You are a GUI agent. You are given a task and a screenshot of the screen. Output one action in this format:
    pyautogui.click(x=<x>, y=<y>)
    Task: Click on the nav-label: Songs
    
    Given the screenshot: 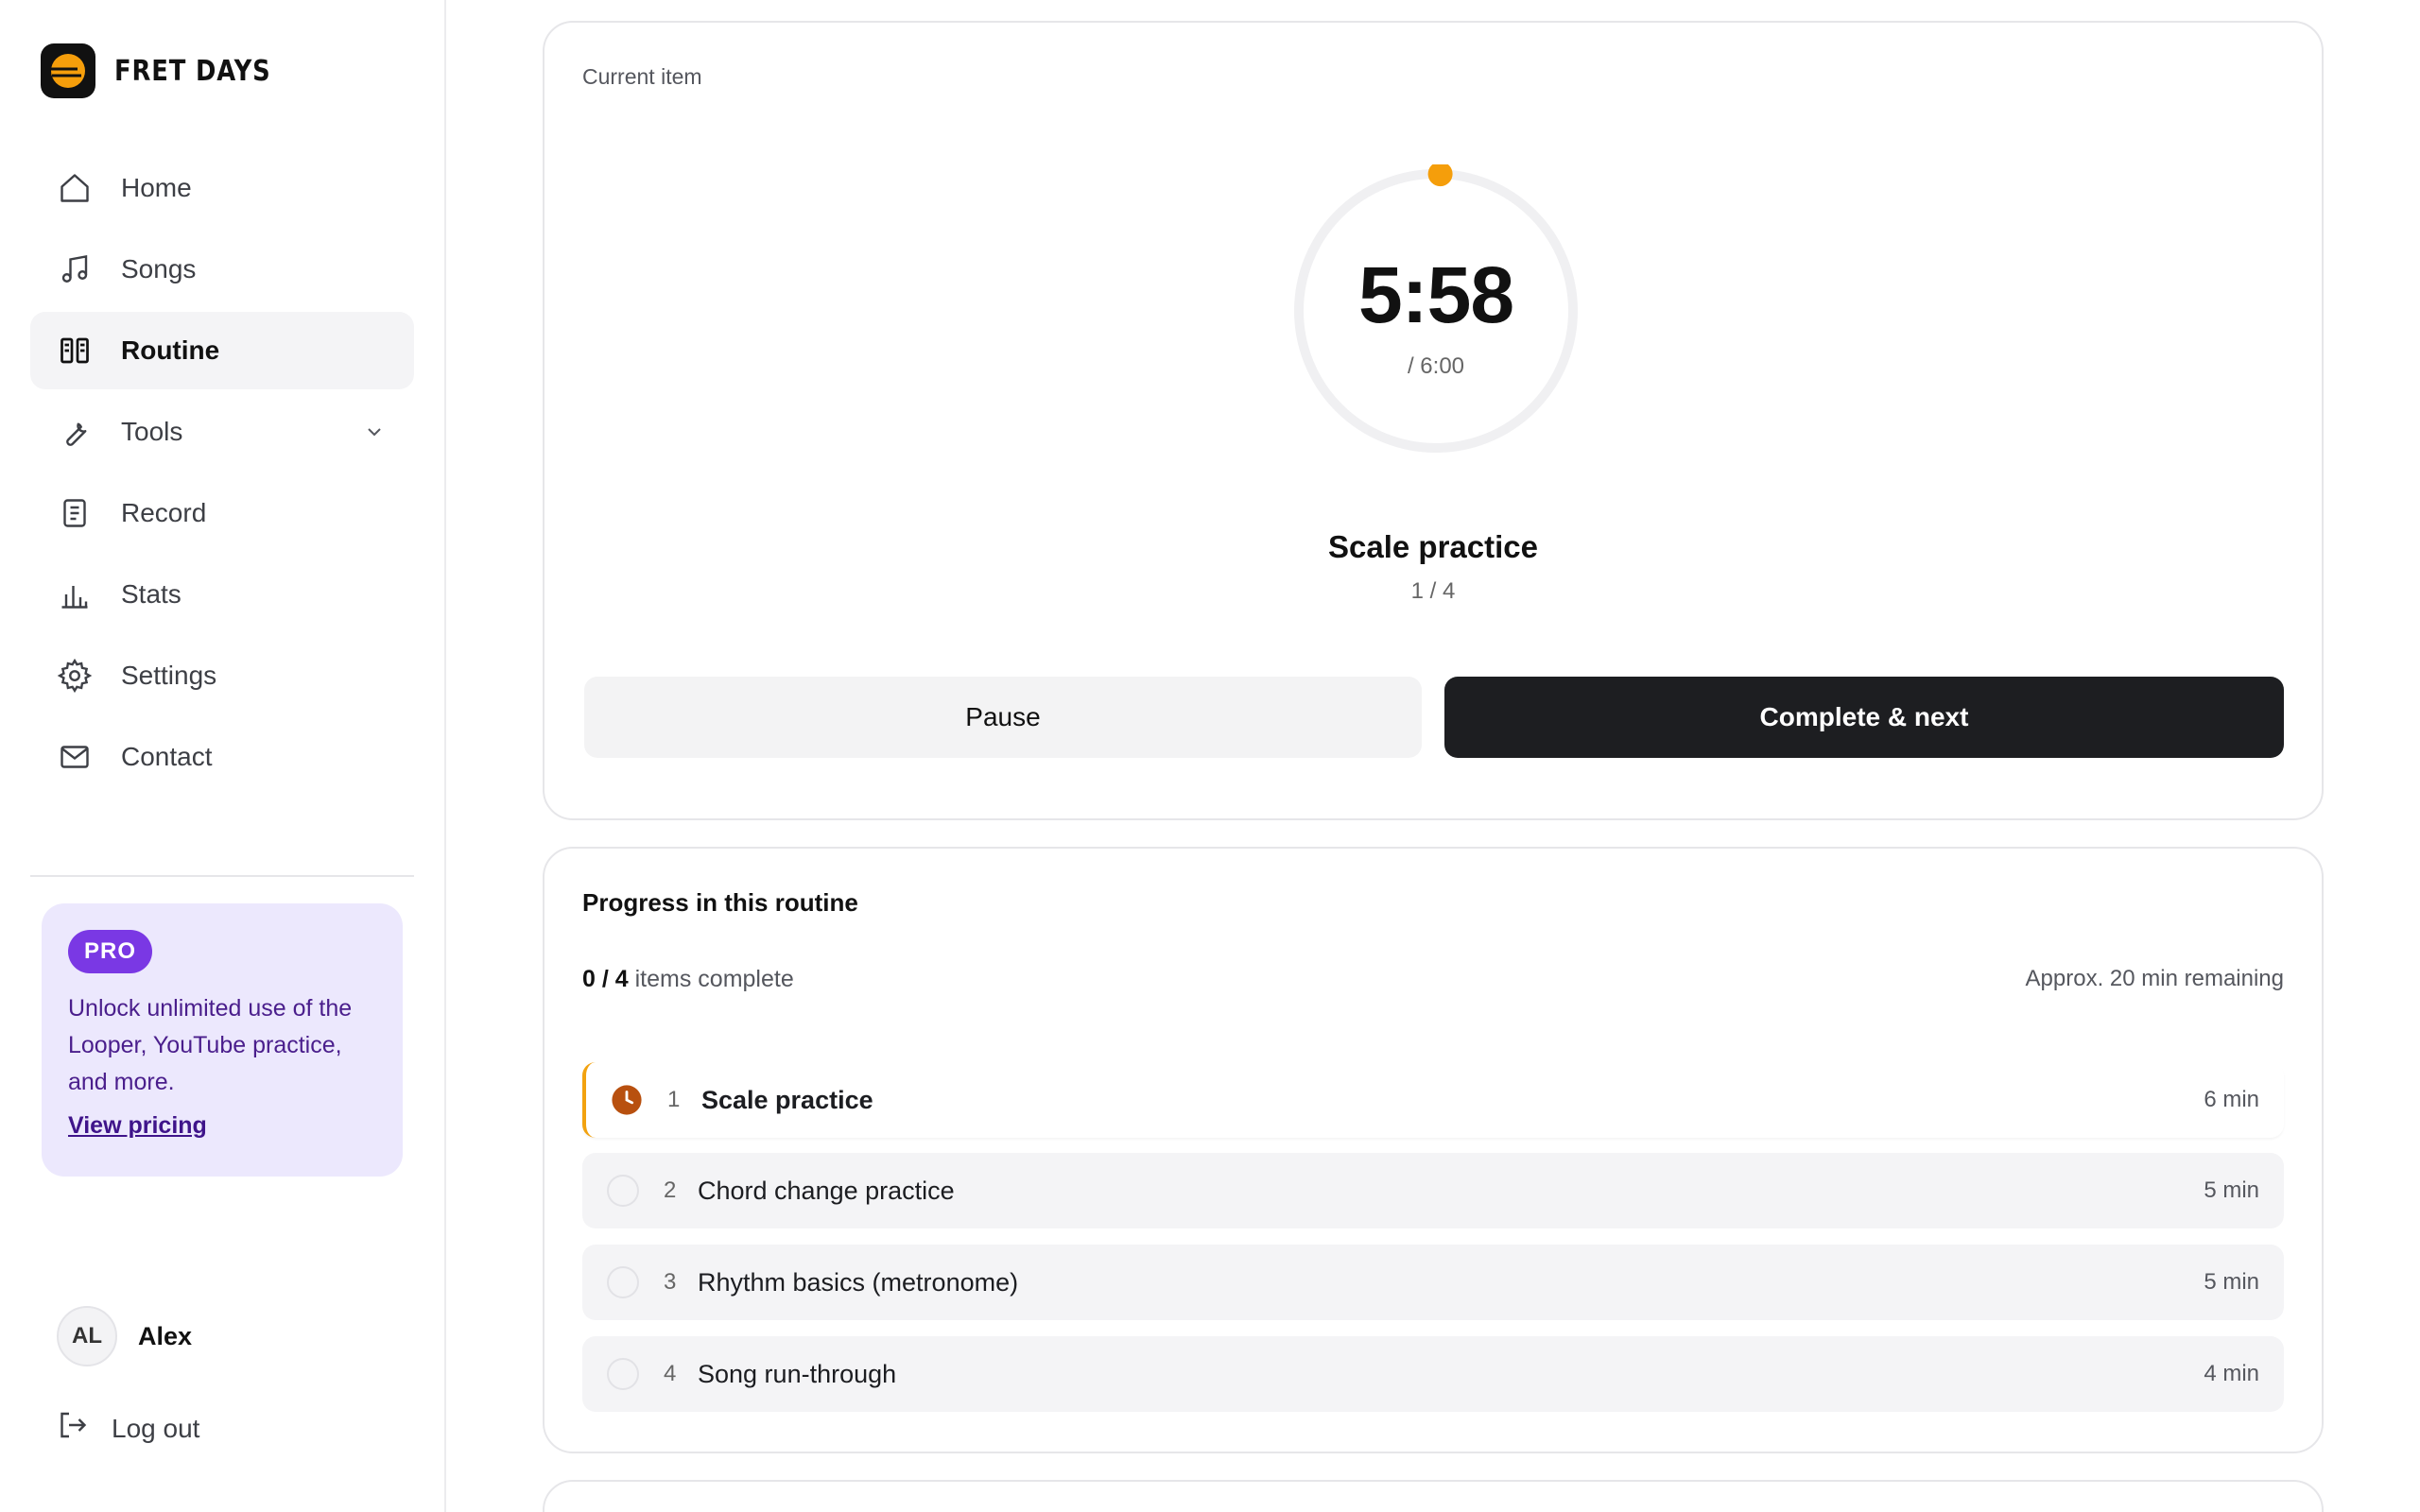 What is the action you would take?
    pyautogui.click(x=159, y=269)
    